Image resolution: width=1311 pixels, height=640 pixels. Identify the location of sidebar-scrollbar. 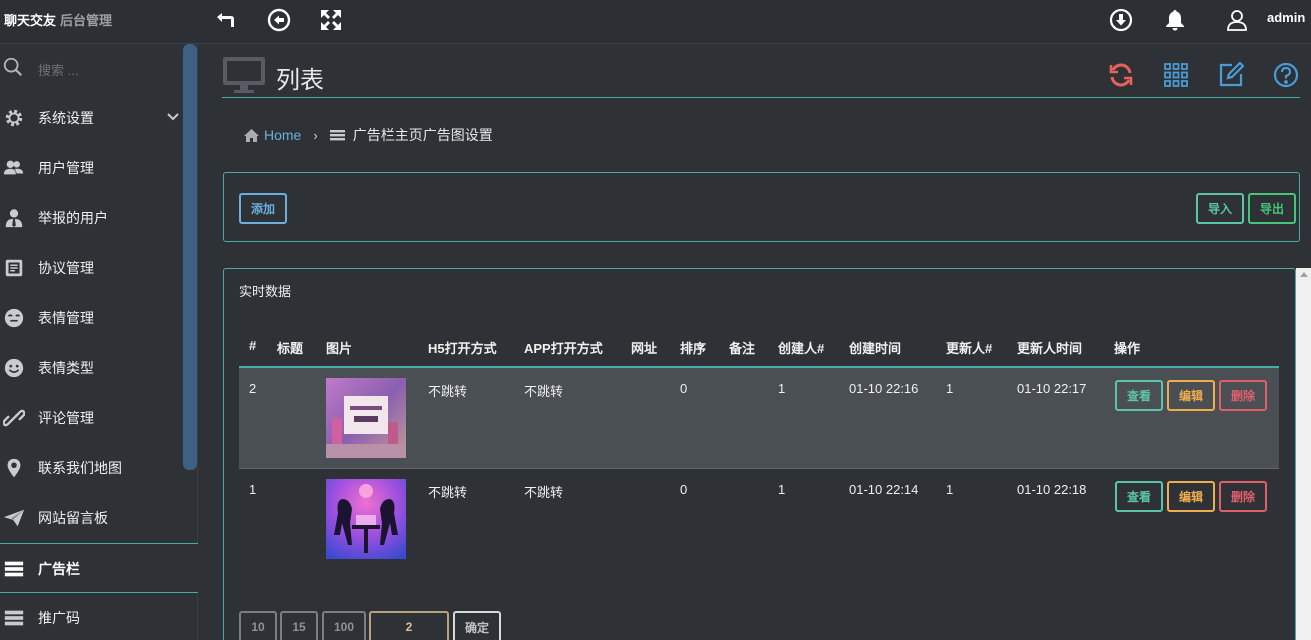
(190, 257).